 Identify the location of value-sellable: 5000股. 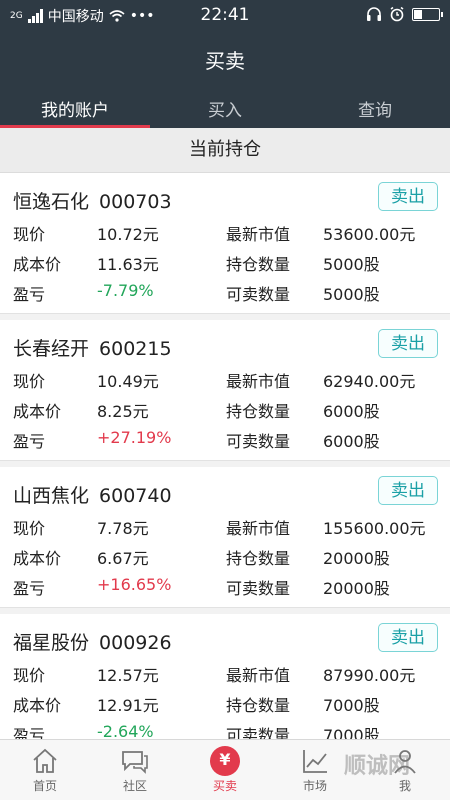
(351, 294).